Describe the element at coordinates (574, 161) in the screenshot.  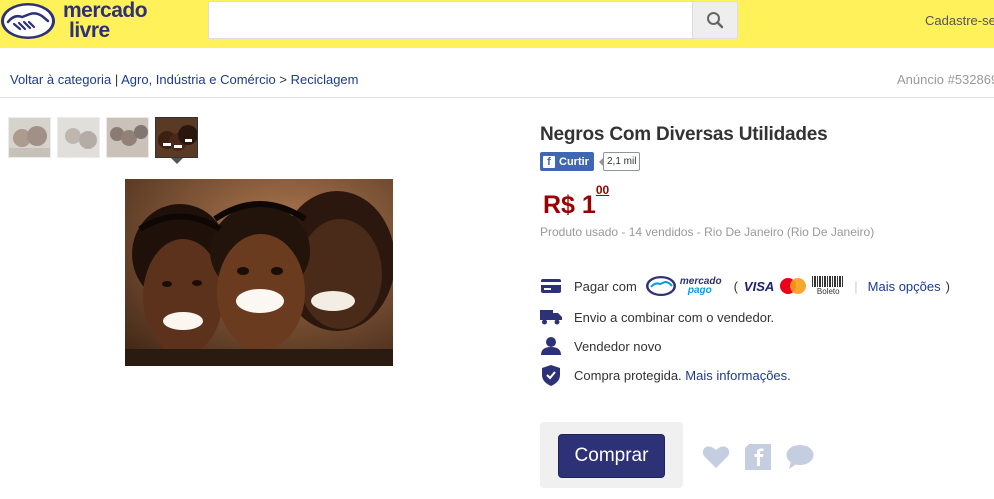
I see `facebook-like-label: Curtir` at that location.